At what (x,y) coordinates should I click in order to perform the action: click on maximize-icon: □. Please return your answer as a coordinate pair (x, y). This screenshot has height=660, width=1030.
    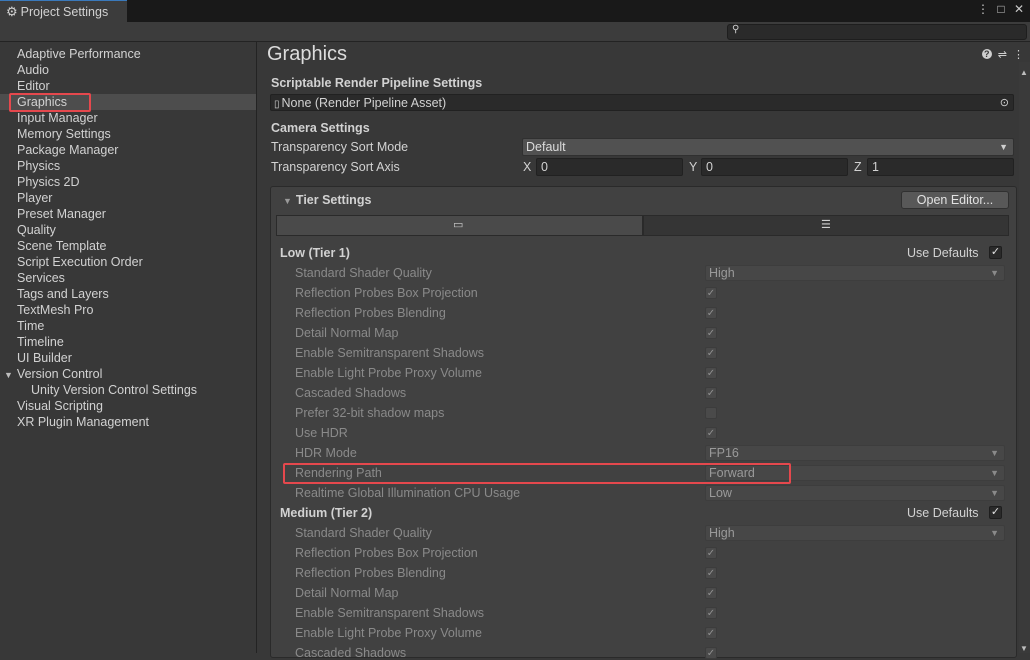
    Looking at the image, I should click on (1001, 9).